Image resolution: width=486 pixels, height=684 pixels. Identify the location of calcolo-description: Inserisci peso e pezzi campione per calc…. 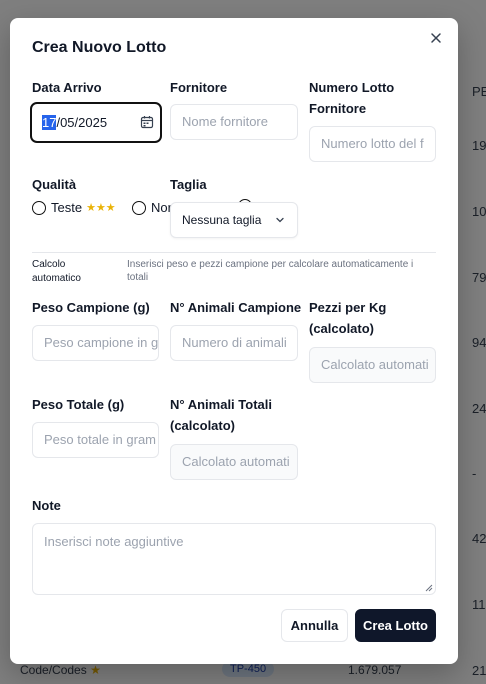
(270, 271).